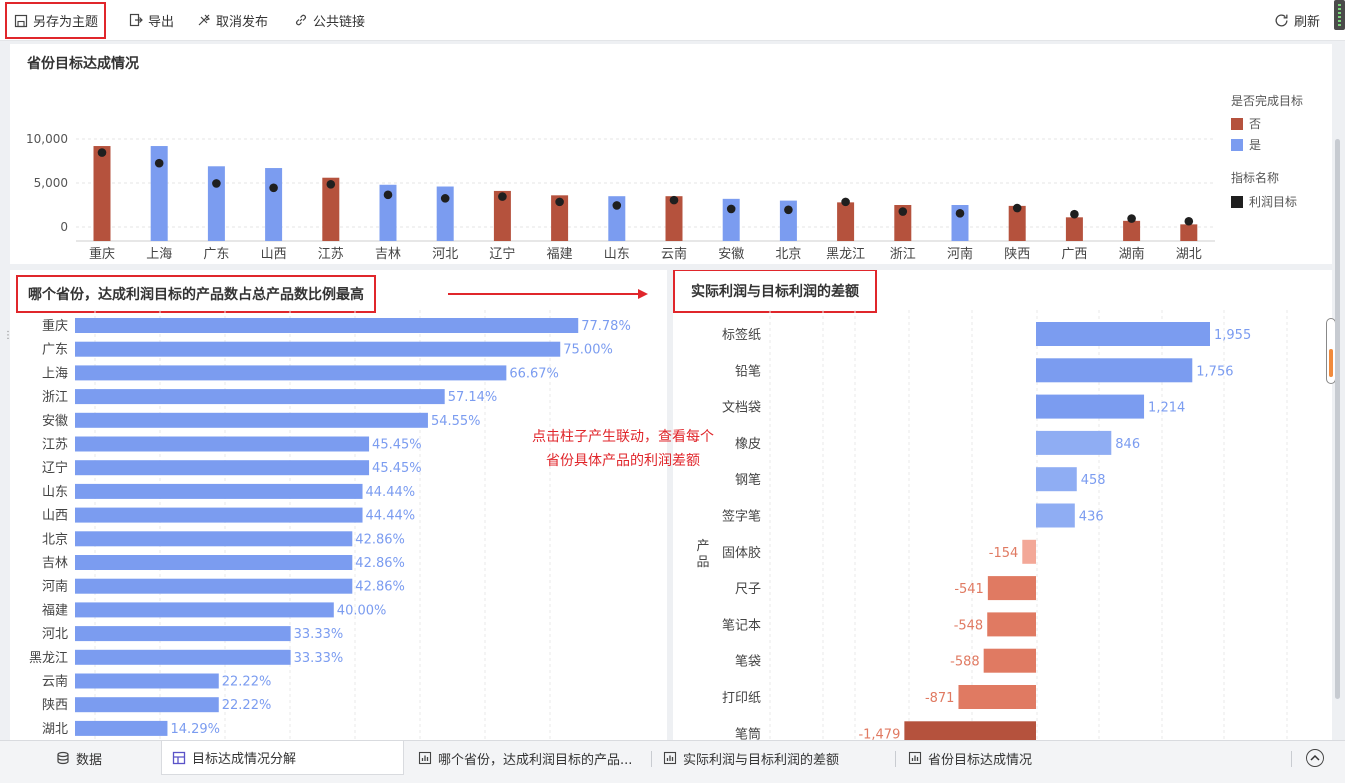 The width and height of the screenshot is (1345, 783). What do you see at coordinates (748, 733) in the screenshot?
I see `product-label: 笔筒` at bounding box center [748, 733].